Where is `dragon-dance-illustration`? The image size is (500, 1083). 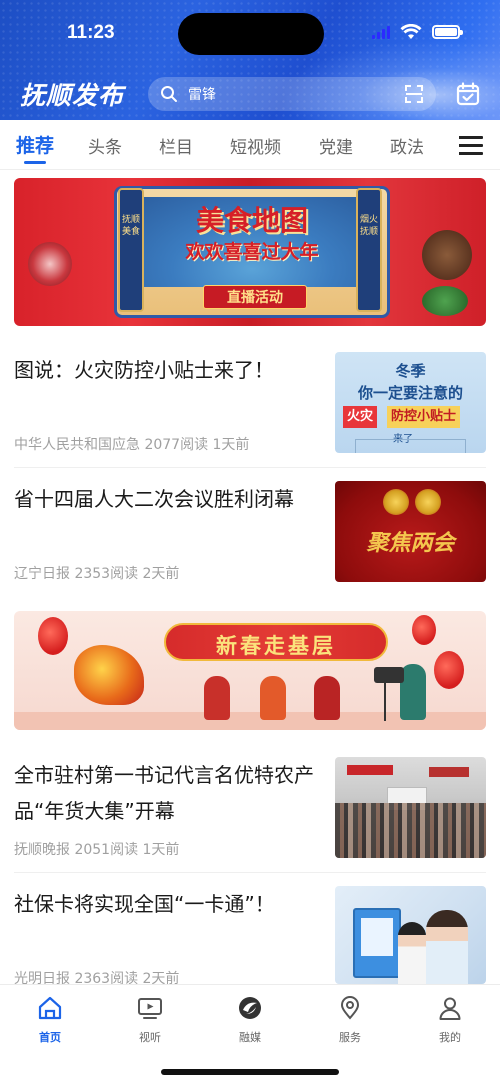
dragon-dance-illustration is located at coordinates (109, 675).